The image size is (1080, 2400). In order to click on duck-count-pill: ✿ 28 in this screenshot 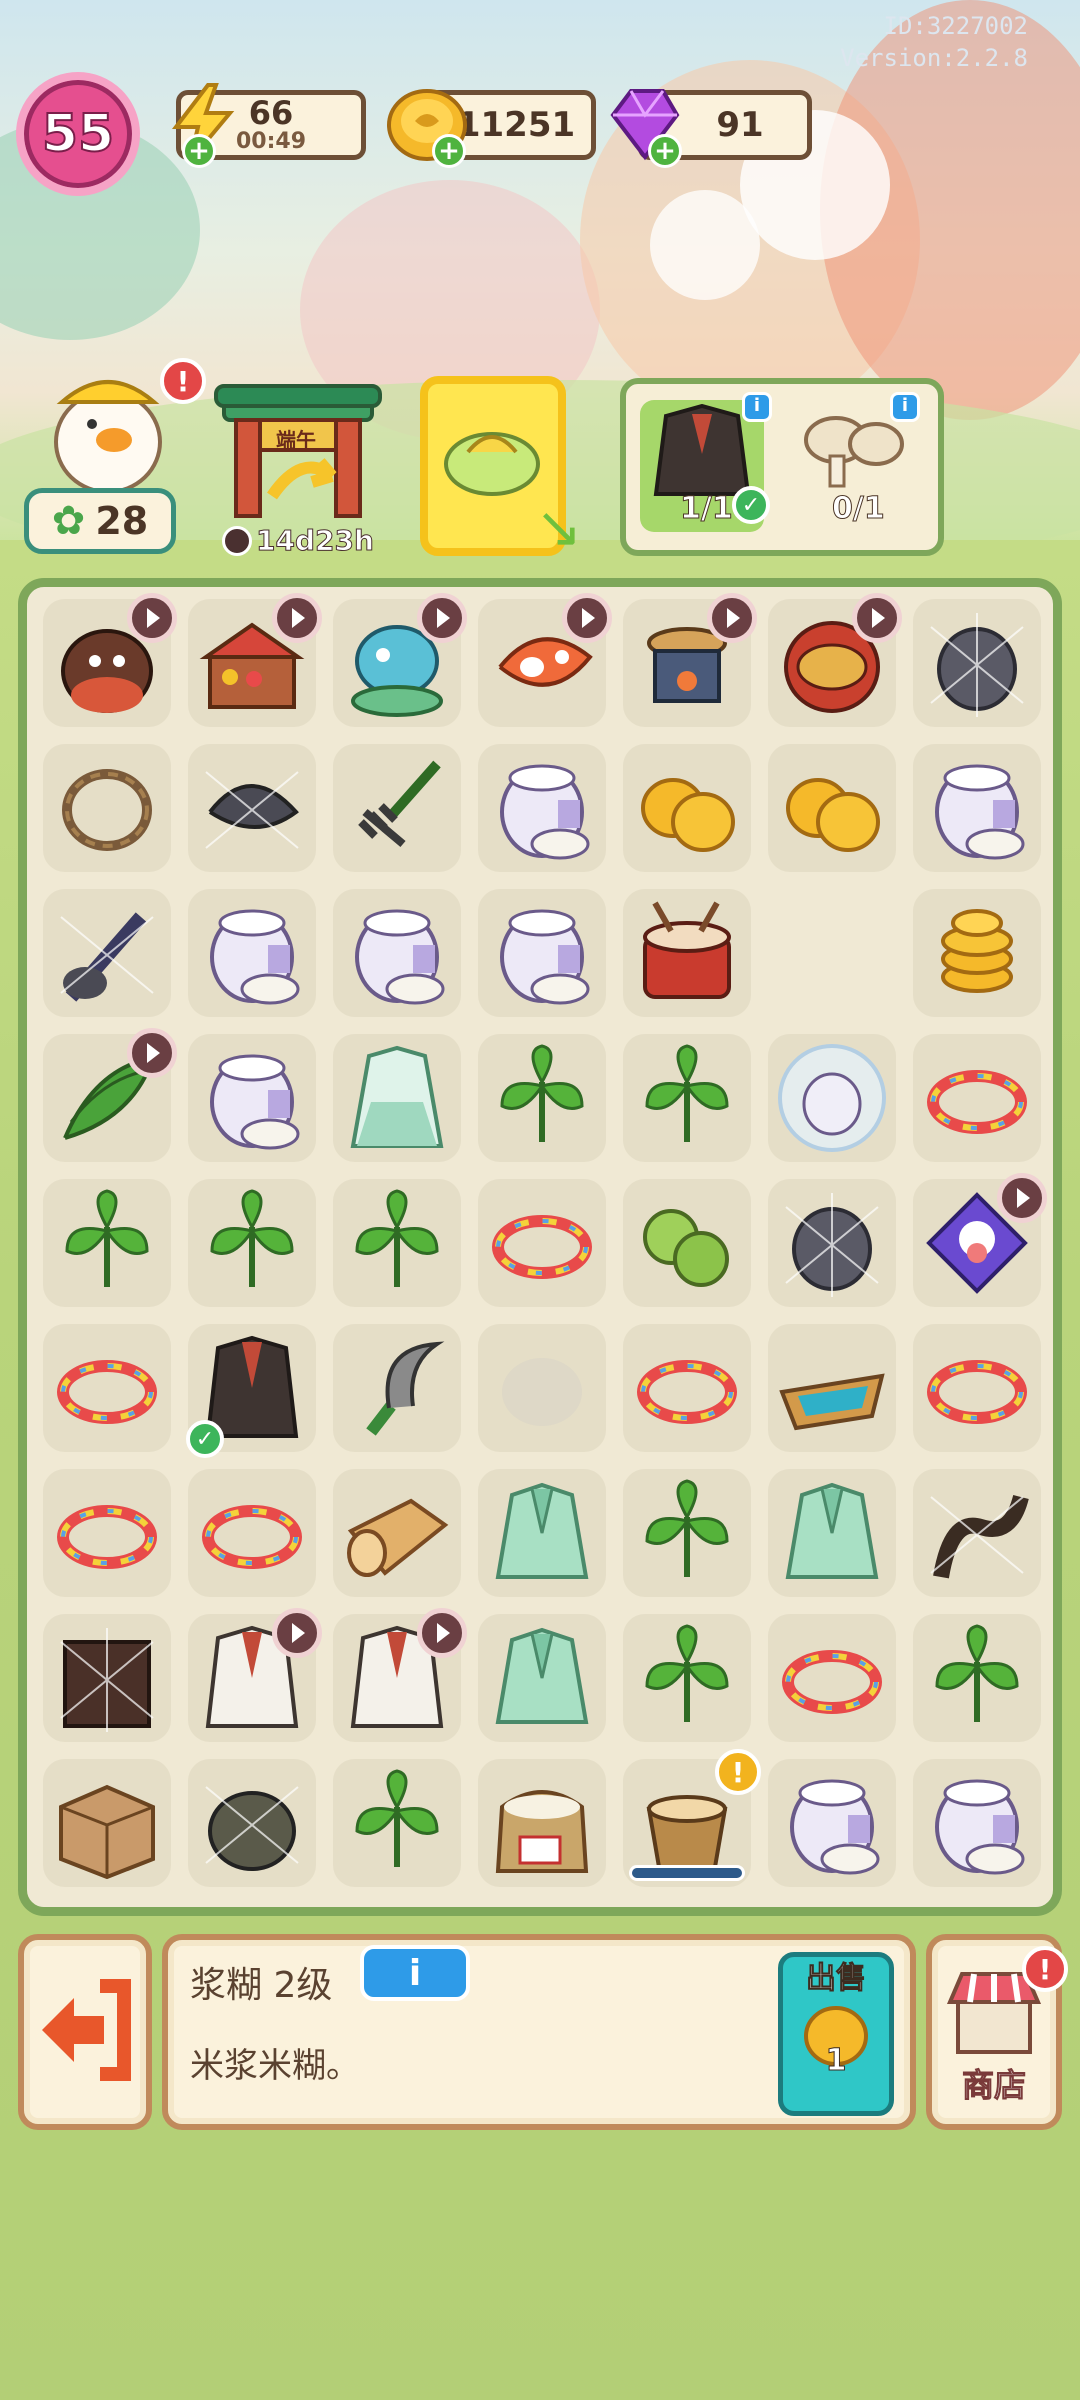, I will do `click(100, 521)`.